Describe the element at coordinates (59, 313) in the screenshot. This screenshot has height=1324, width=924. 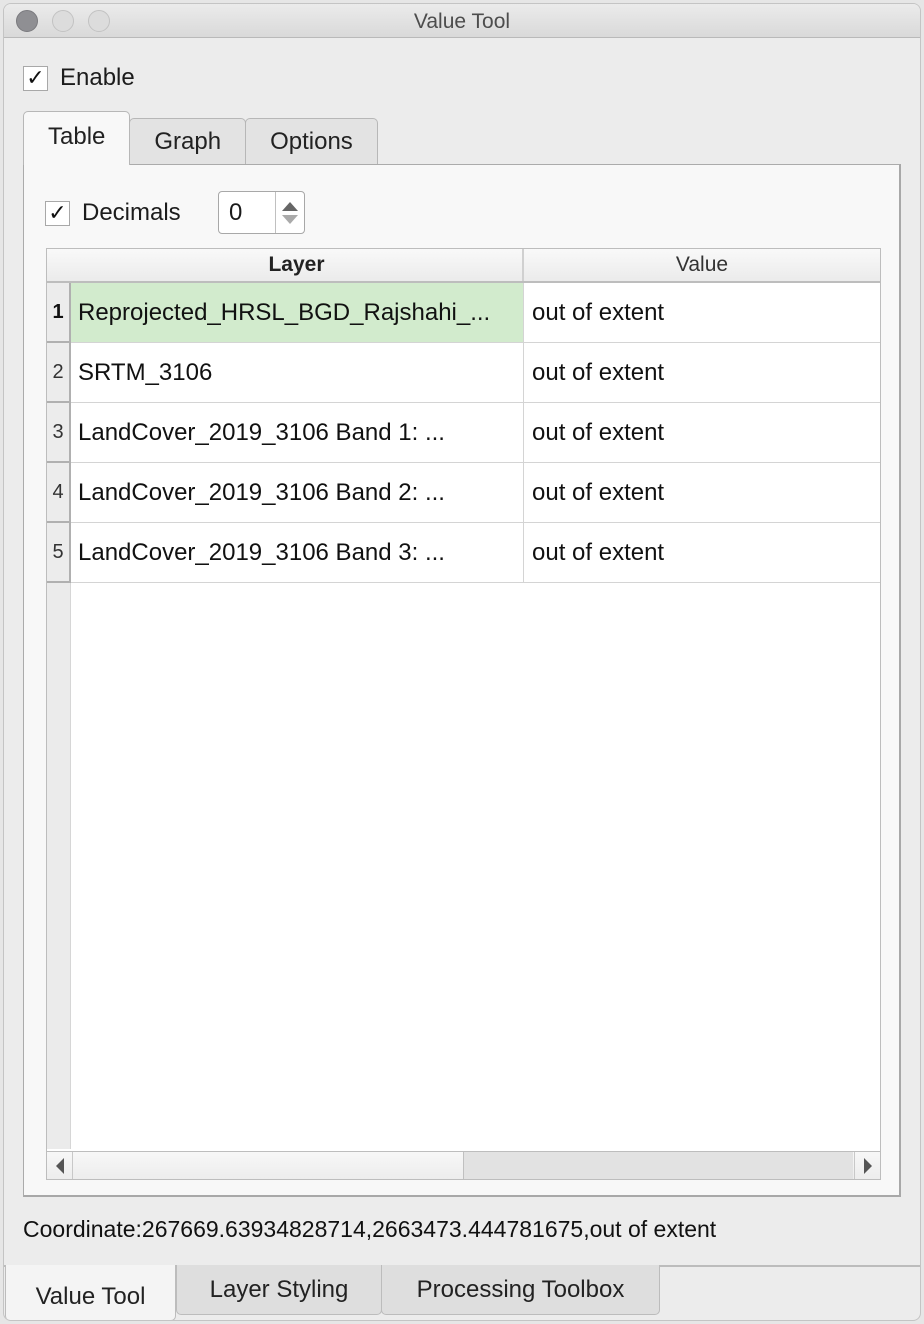
I see `row-number: 1` at that location.